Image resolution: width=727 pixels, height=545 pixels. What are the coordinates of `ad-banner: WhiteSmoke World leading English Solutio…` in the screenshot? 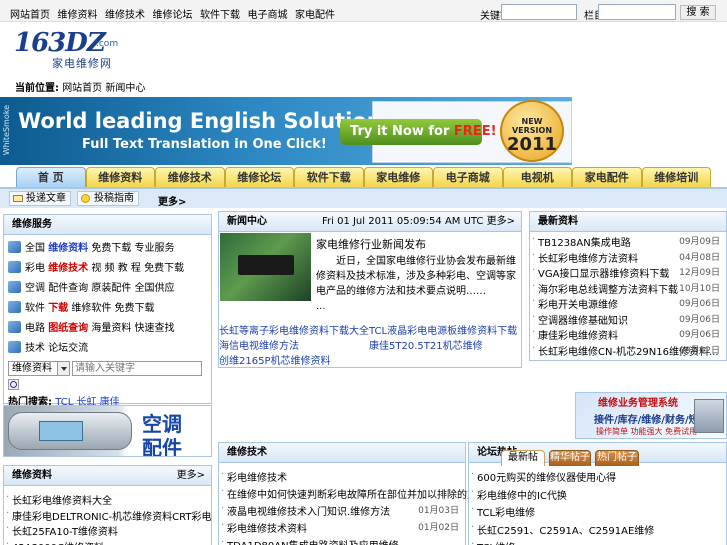 It's located at (286, 131).